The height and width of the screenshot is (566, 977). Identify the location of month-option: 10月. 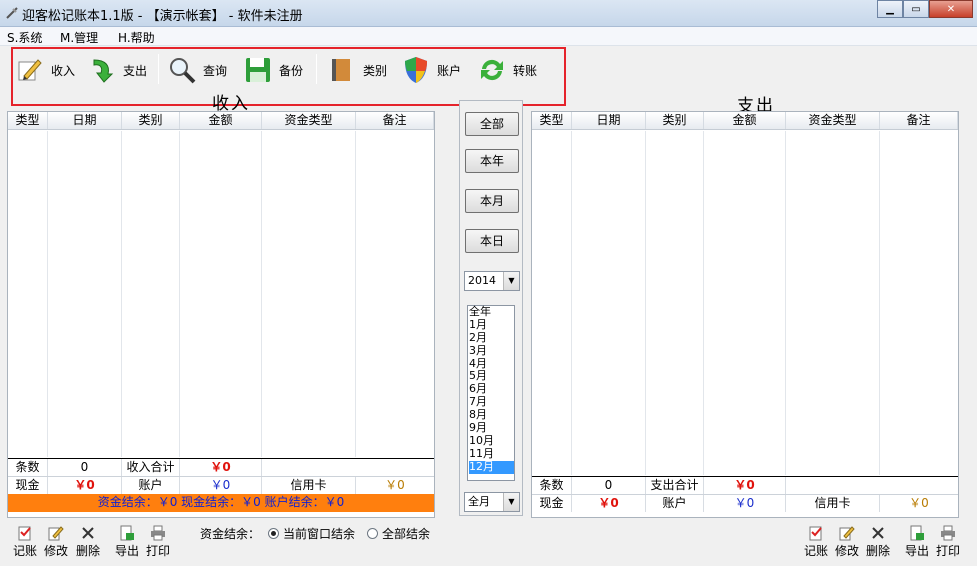
(491, 441).